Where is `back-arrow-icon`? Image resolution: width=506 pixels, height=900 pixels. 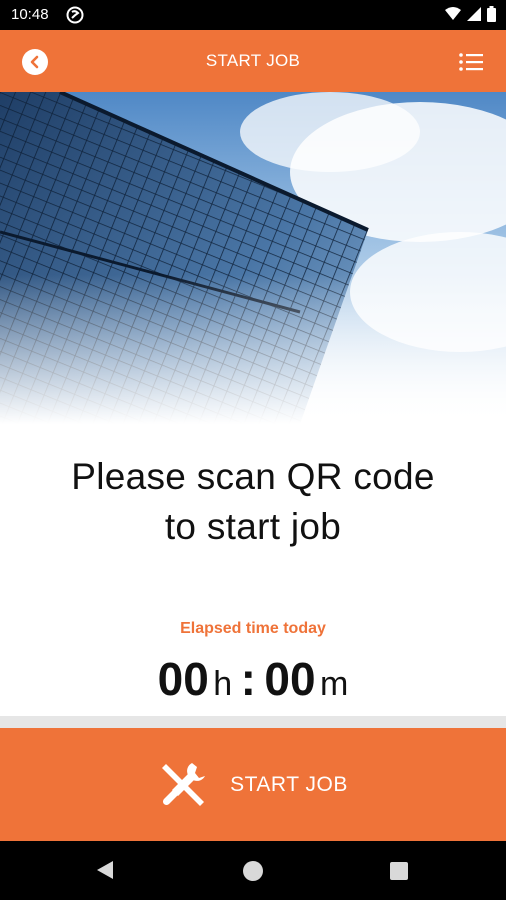 back-arrow-icon is located at coordinates (35, 62).